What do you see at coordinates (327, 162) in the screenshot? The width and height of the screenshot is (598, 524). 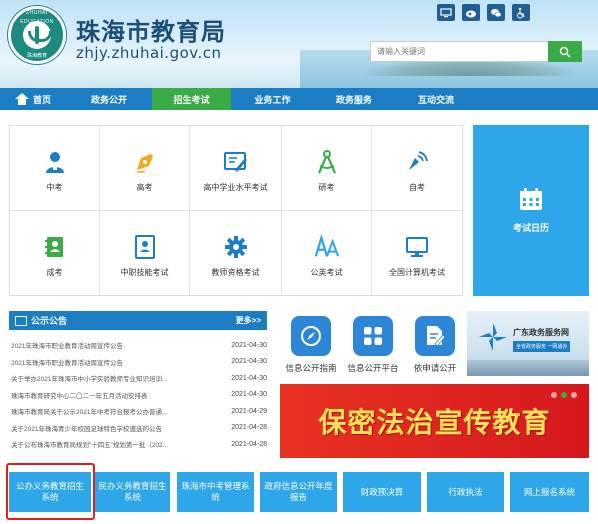 I see `compass-icon` at bounding box center [327, 162].